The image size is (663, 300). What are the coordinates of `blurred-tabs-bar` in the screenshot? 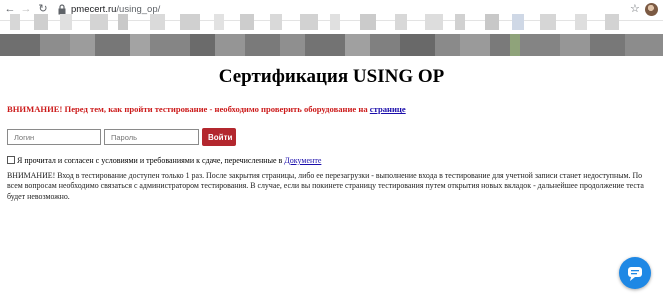 It's located at (331, 45).